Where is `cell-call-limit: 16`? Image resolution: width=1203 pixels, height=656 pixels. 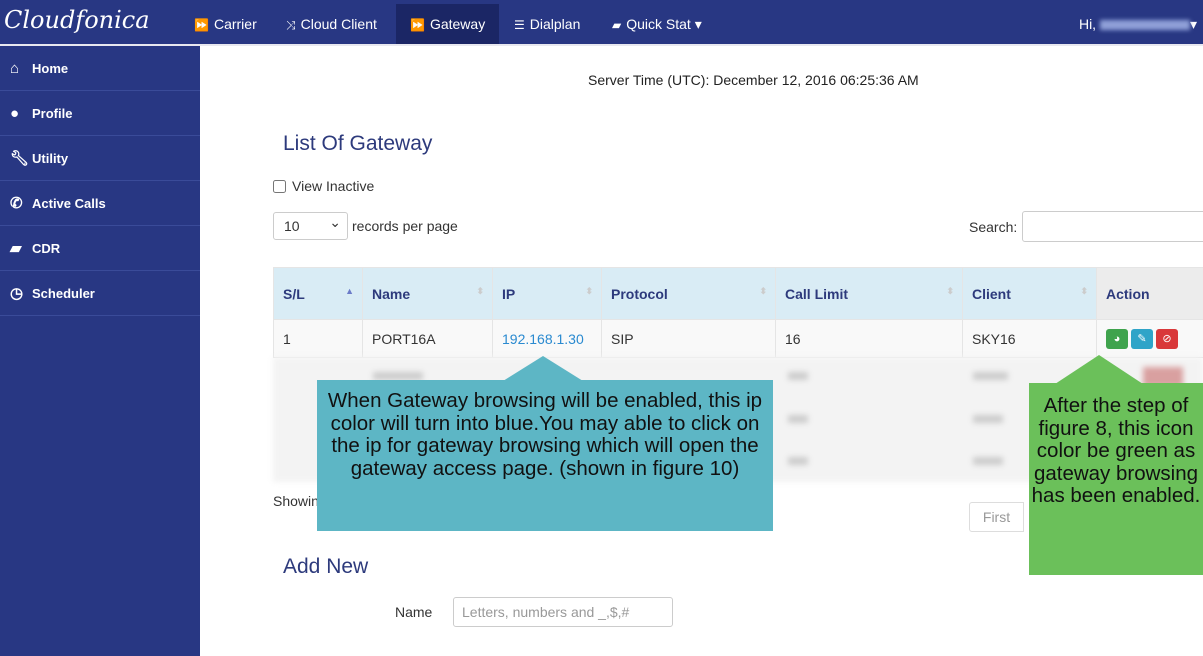
cell-call-limit: 16 is located at coordinates (869, 338).